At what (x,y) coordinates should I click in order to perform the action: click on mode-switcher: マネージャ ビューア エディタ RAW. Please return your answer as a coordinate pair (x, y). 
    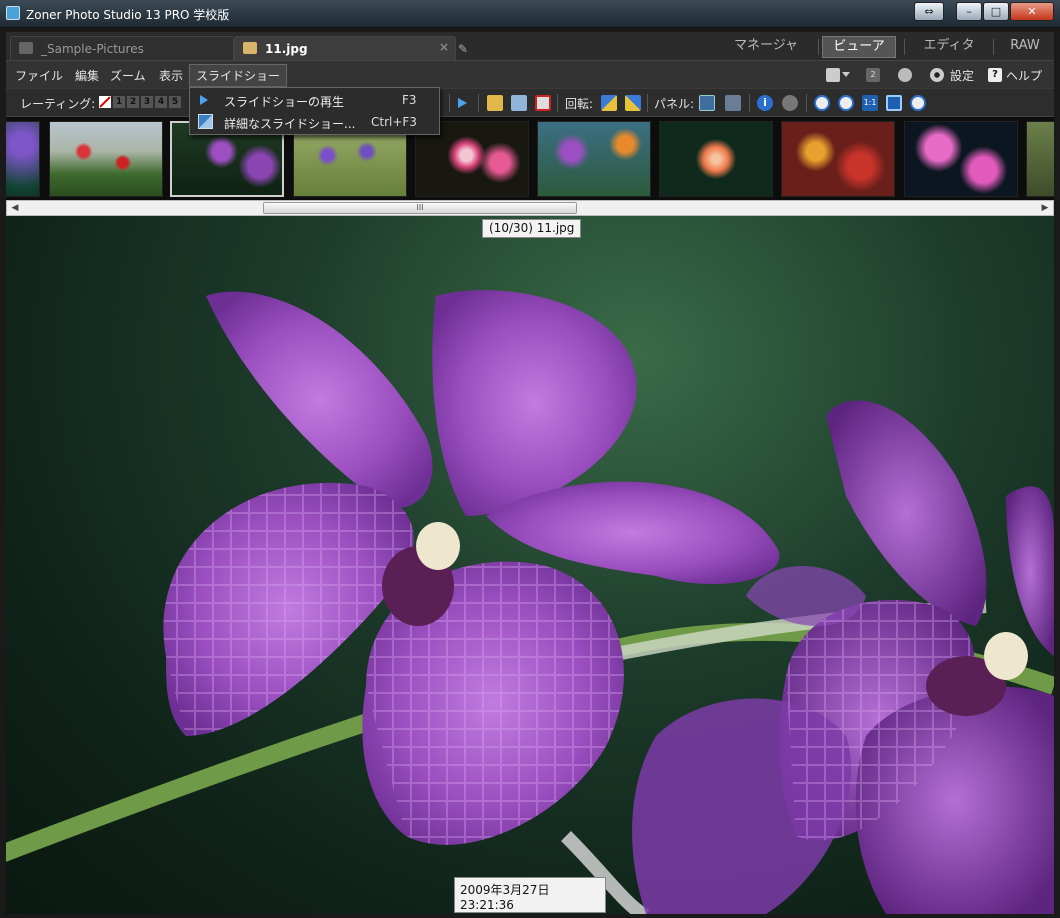
    Looking at the image, I should click on (886, 47).